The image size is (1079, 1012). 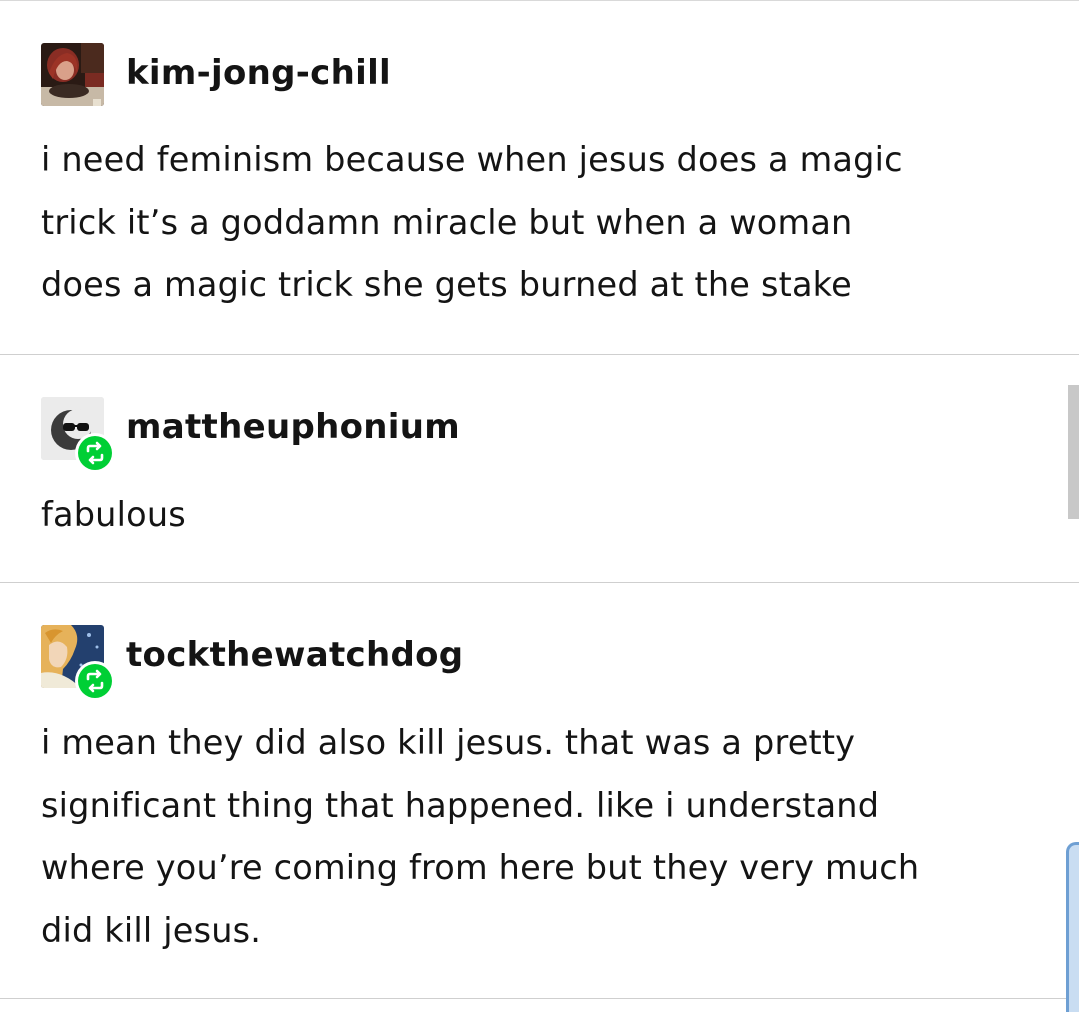 I want to click on post-header: kim-jong-chill, so click(x=541, y=75).